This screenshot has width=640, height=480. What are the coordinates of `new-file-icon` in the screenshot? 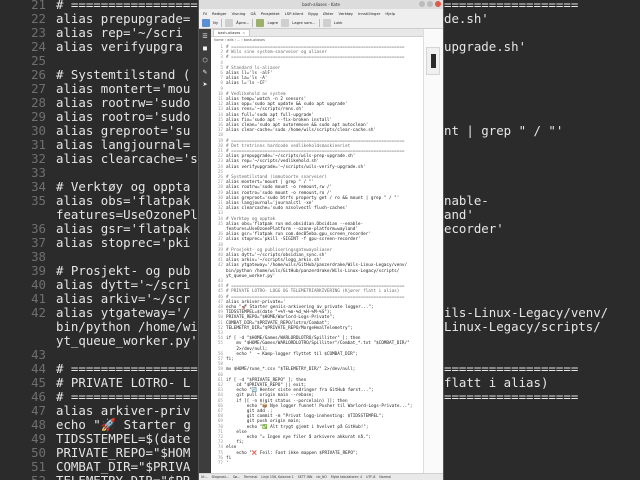 It's located at (206, 22).